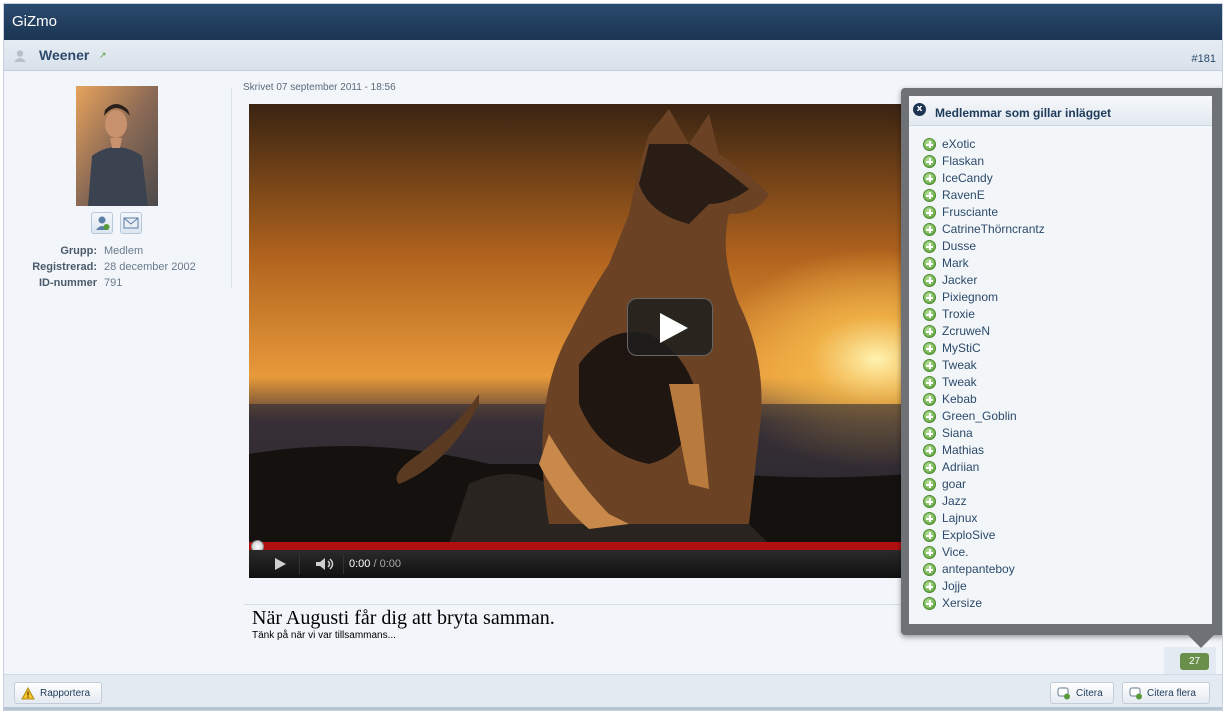  Describe the element at coordinates (955, 263) in the screenshot. I see `liker-name-link: Mark` at that location.